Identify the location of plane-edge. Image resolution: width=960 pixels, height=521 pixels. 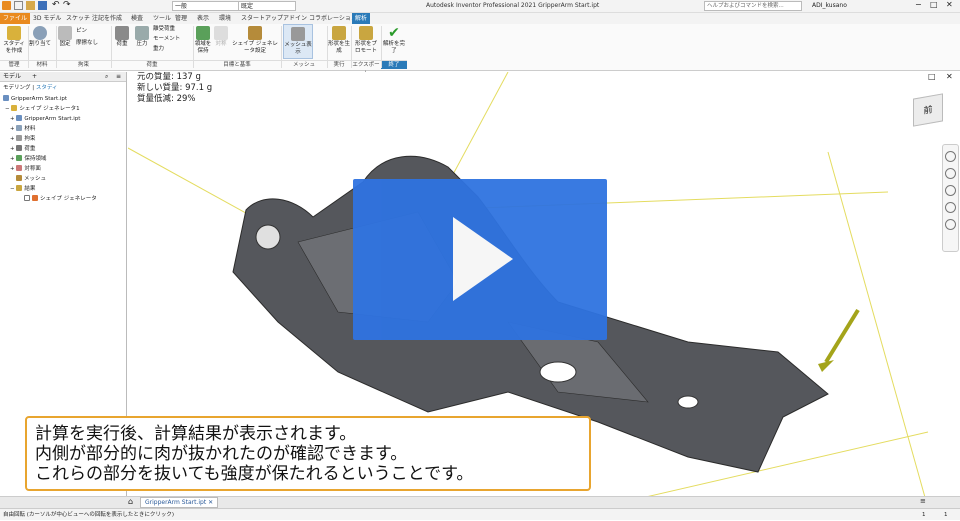
(878, 329).